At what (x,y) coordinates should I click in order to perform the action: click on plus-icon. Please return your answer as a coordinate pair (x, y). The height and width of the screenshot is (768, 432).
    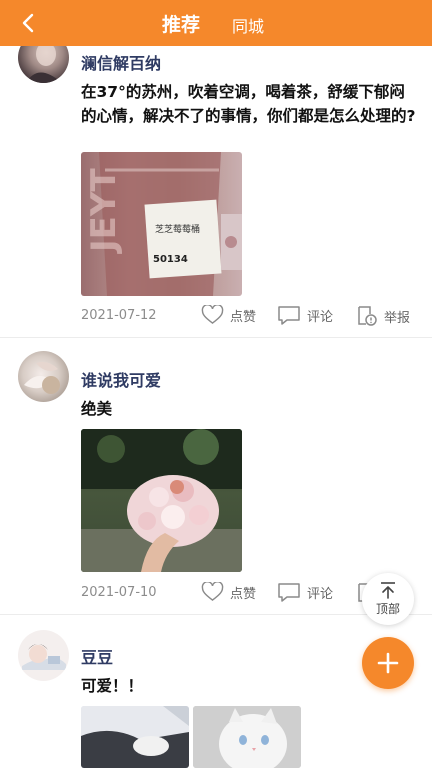
    Looking at the image, I should click on (388, 663).